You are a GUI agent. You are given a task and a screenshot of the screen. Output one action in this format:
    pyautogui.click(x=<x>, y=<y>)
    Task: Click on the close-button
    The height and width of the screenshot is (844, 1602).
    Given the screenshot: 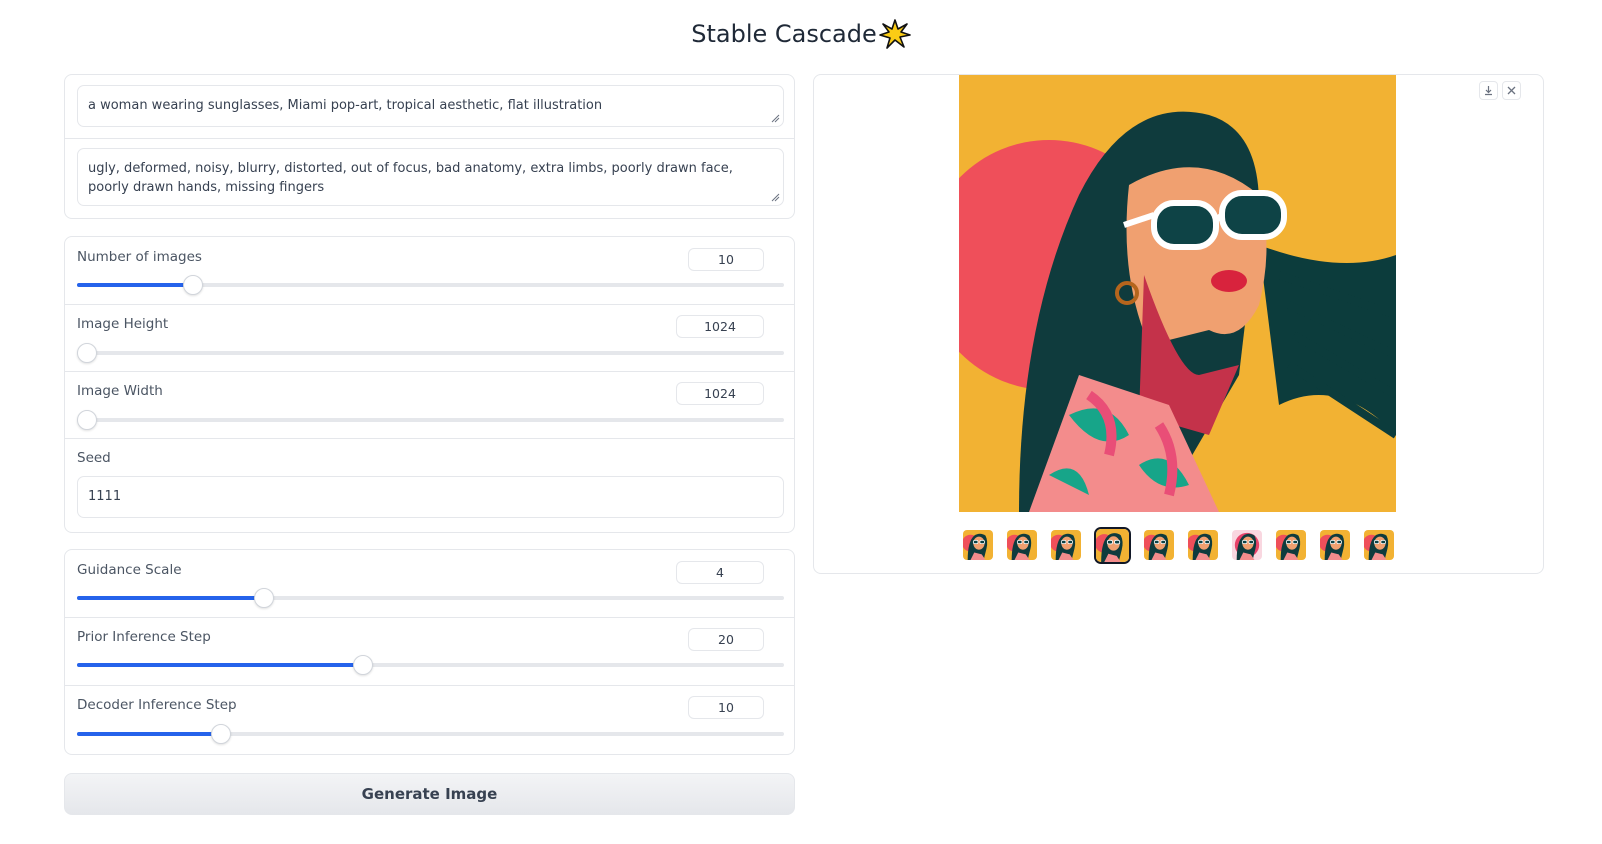 What is the action you would take?
    pyautogui.click(x=1511, y=90)
    